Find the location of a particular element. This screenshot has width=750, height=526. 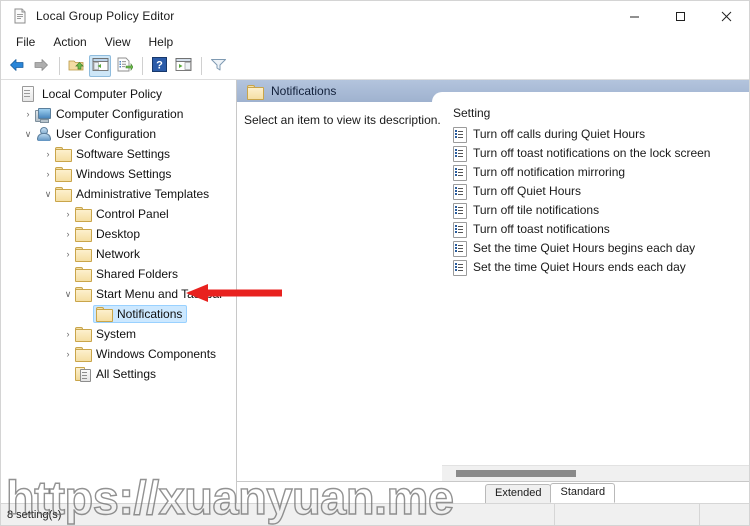

list-item: Set the time Quiet Hours begins each day is located at coordinates (595, 248).